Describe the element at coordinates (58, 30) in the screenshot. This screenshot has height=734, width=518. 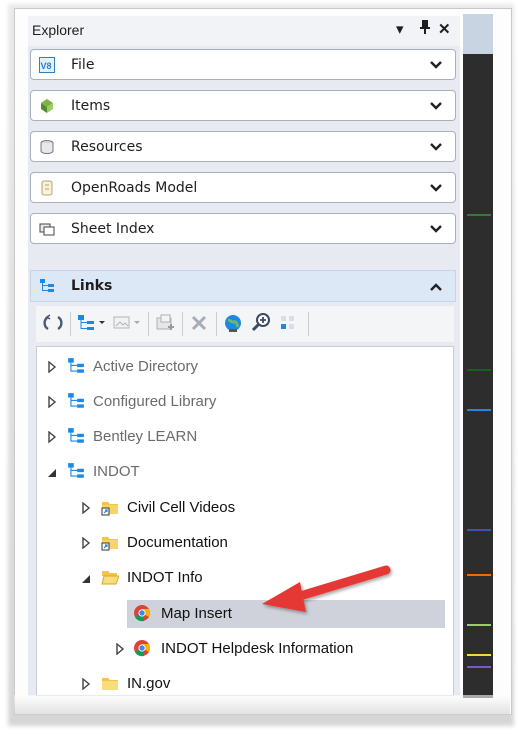
I see `explorer-title: Explorer` at that location.